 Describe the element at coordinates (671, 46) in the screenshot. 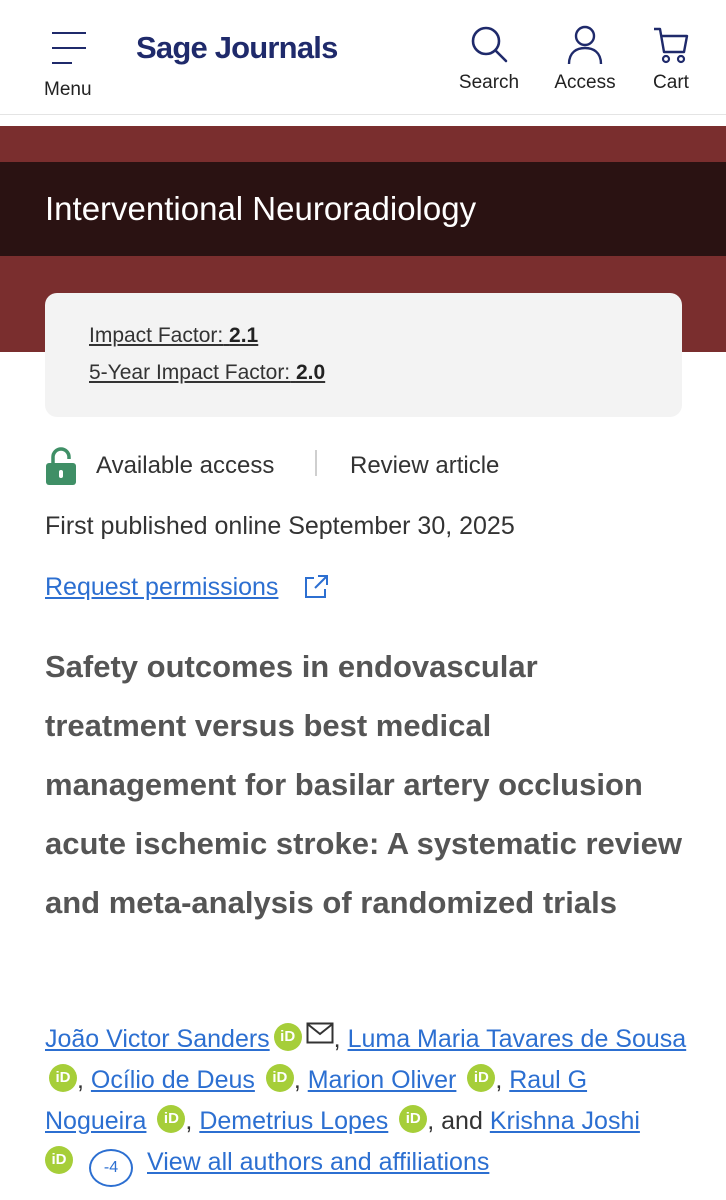

I see `cart-icon` at that location.